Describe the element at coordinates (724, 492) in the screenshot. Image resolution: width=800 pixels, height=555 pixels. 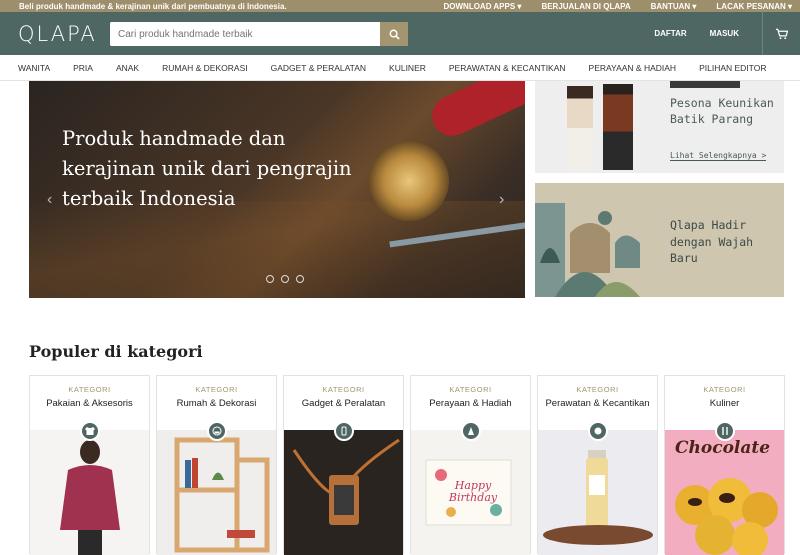
I see `category-image: Chocolate` at that location.